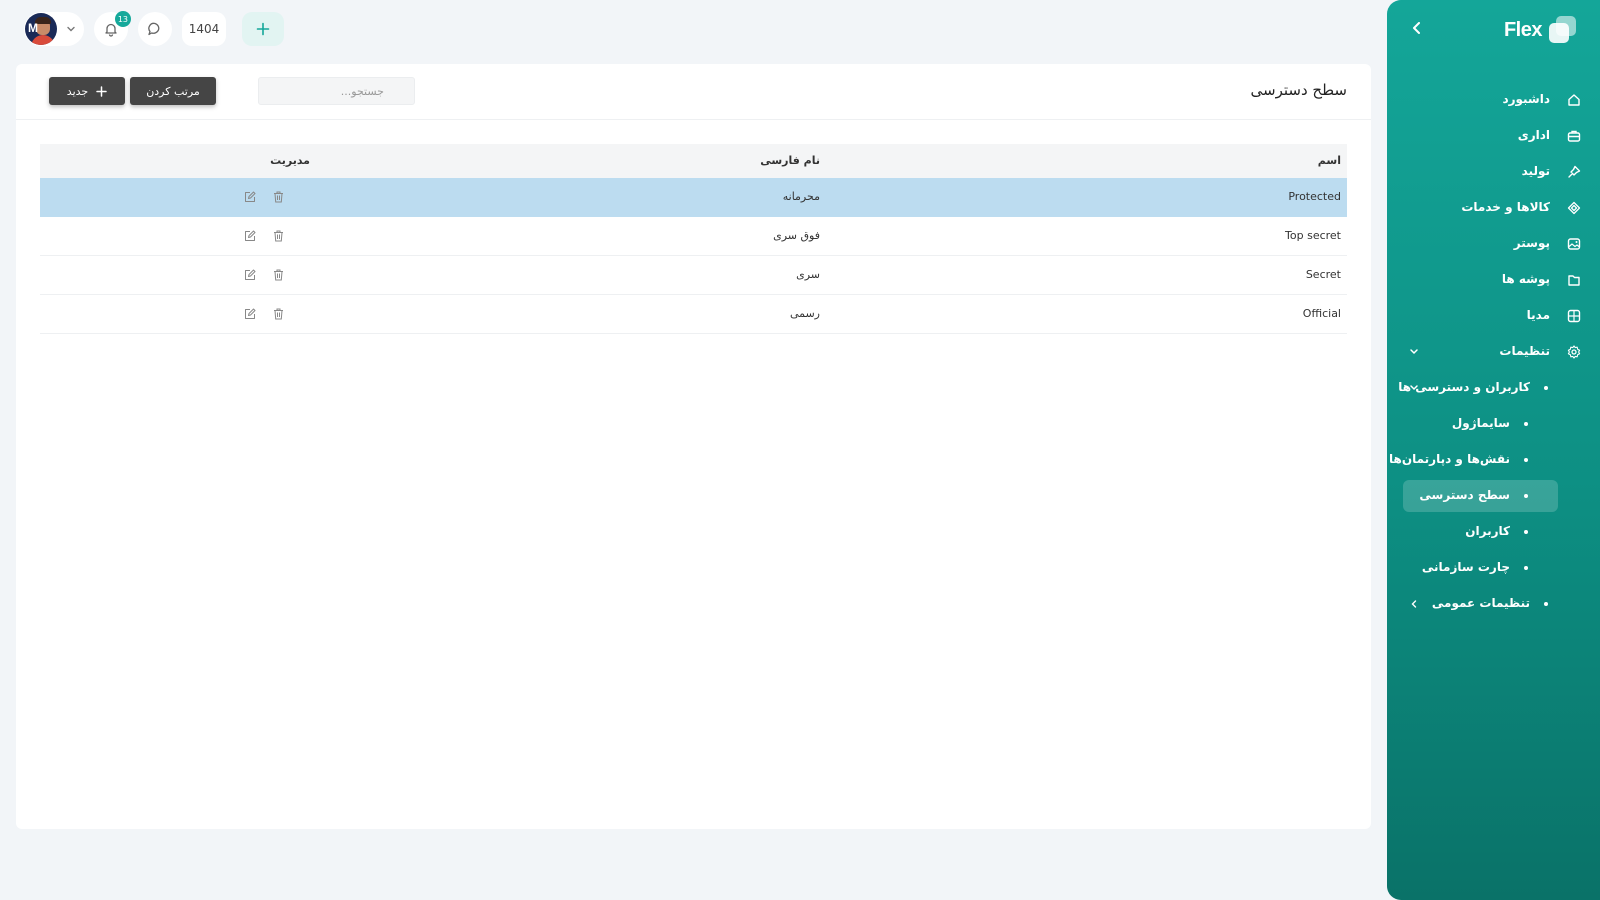 The width and height of the screenshot is (1600, 900). What do you see at coordinates (796, 235) in the screenshot?
I see `cell-persian-name: فوق سری` at bounding box center [796, 235].